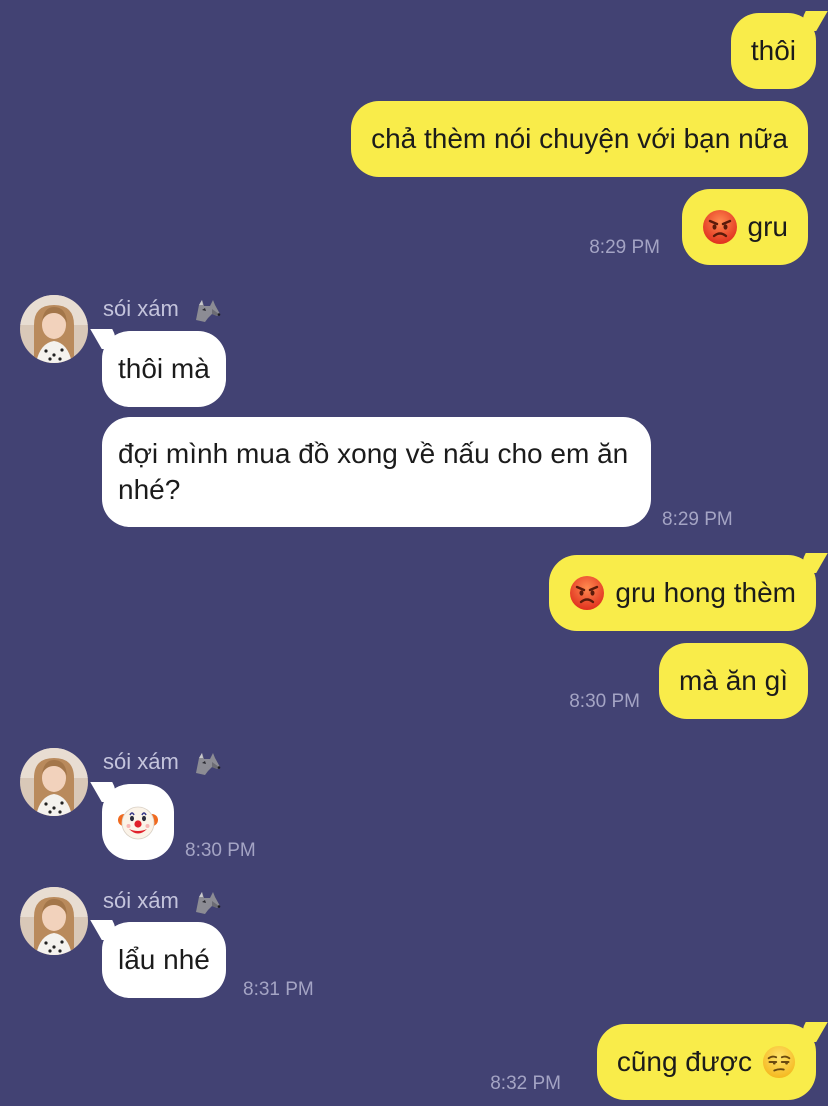  I want to click on incoming-message, so click(138, 822).